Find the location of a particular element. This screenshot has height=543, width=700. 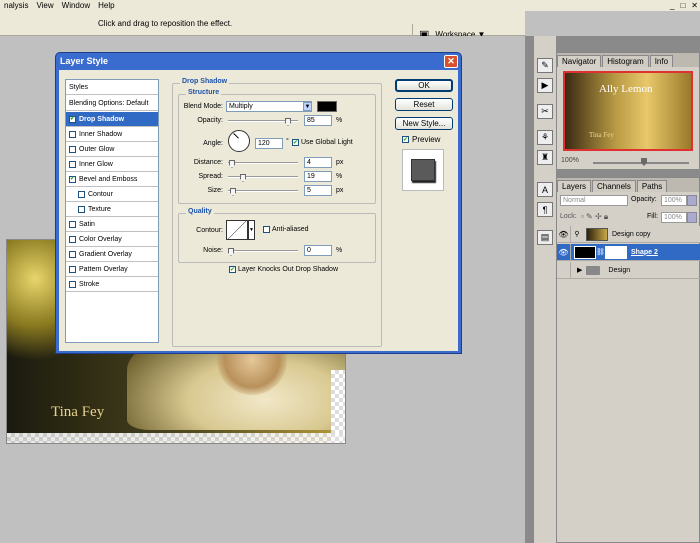

style-item-satin: Satin is located at coordinates (112, 224).